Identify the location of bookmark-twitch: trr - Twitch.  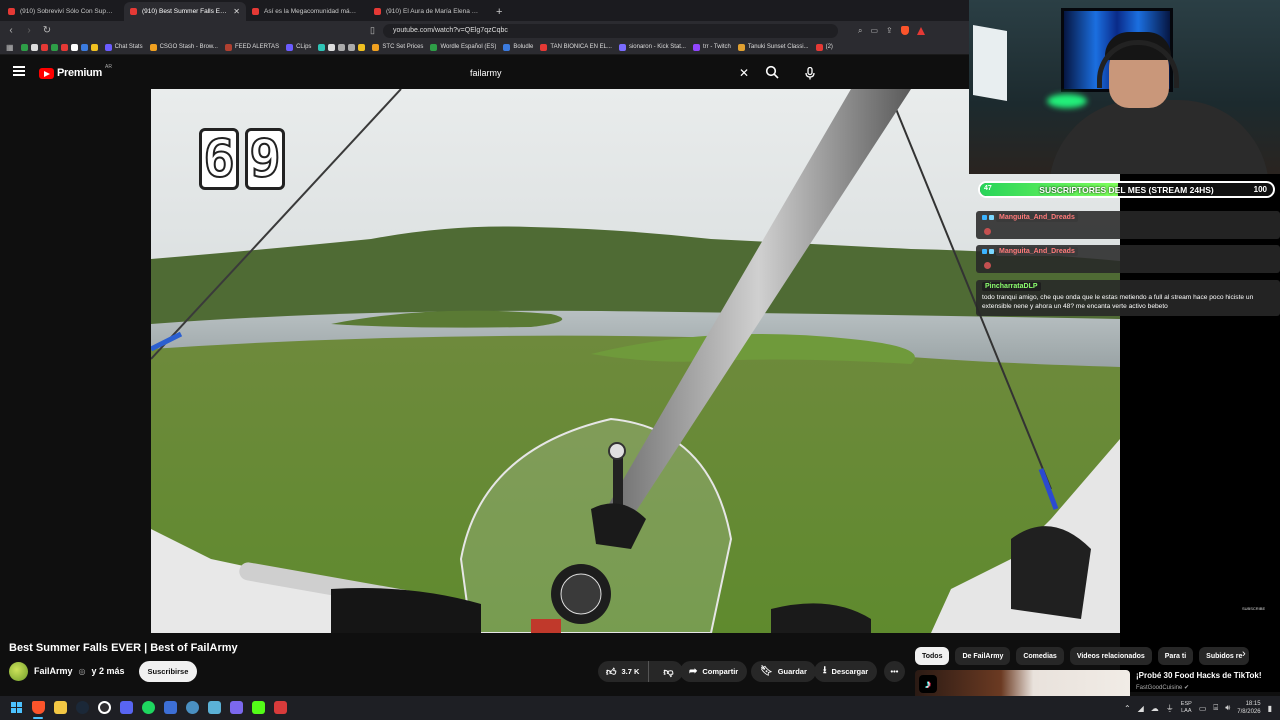
(711, 47).